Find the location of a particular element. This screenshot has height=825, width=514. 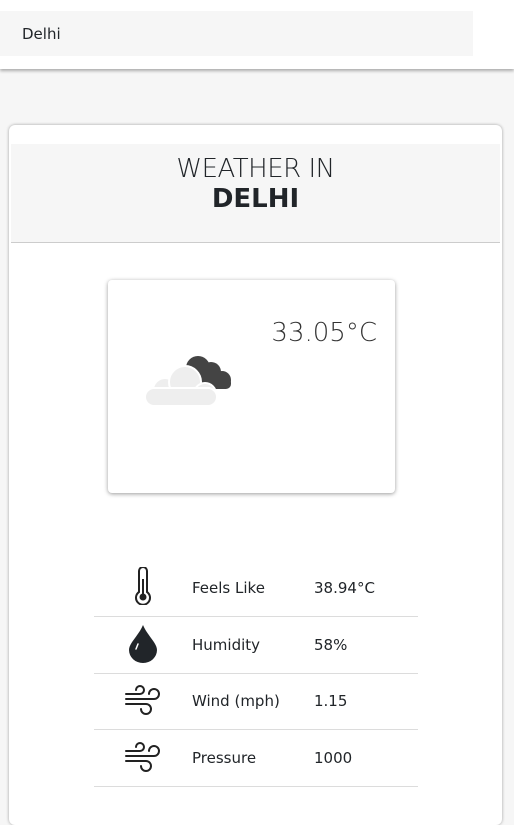

city-search-input is located at coordinates (236, 33).